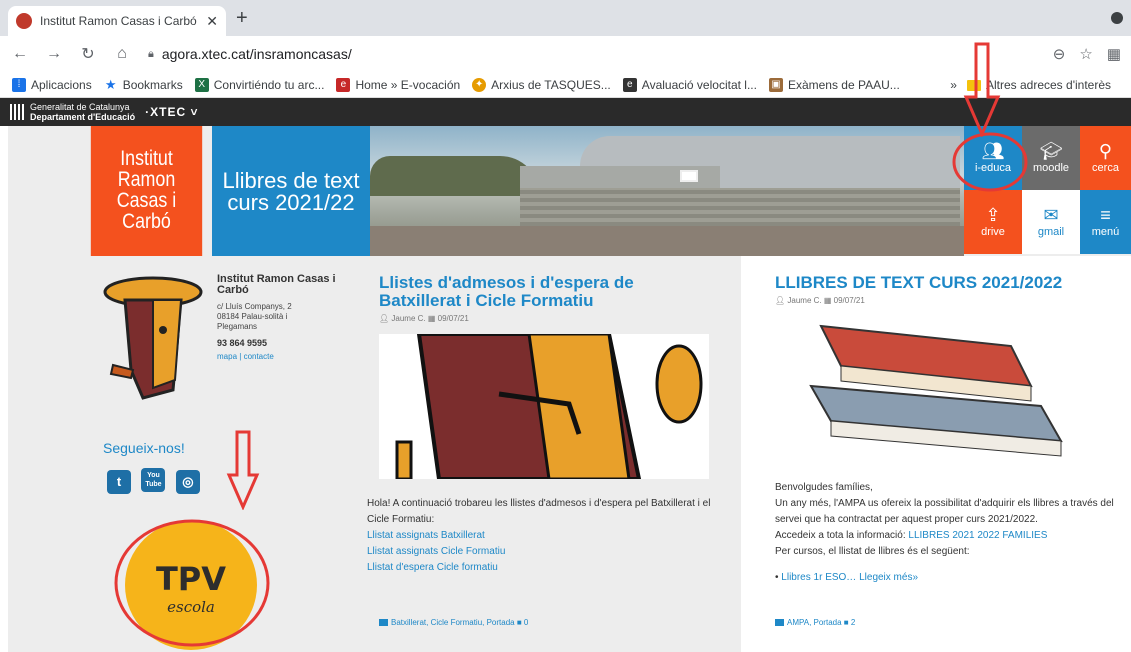 Image resolution: width=1131 pixels, height=652 pixels. What do you see at coordinates (982, 89) in the screenshot?
I see `annotation-arrow-top` at bounding box center [982, 89].